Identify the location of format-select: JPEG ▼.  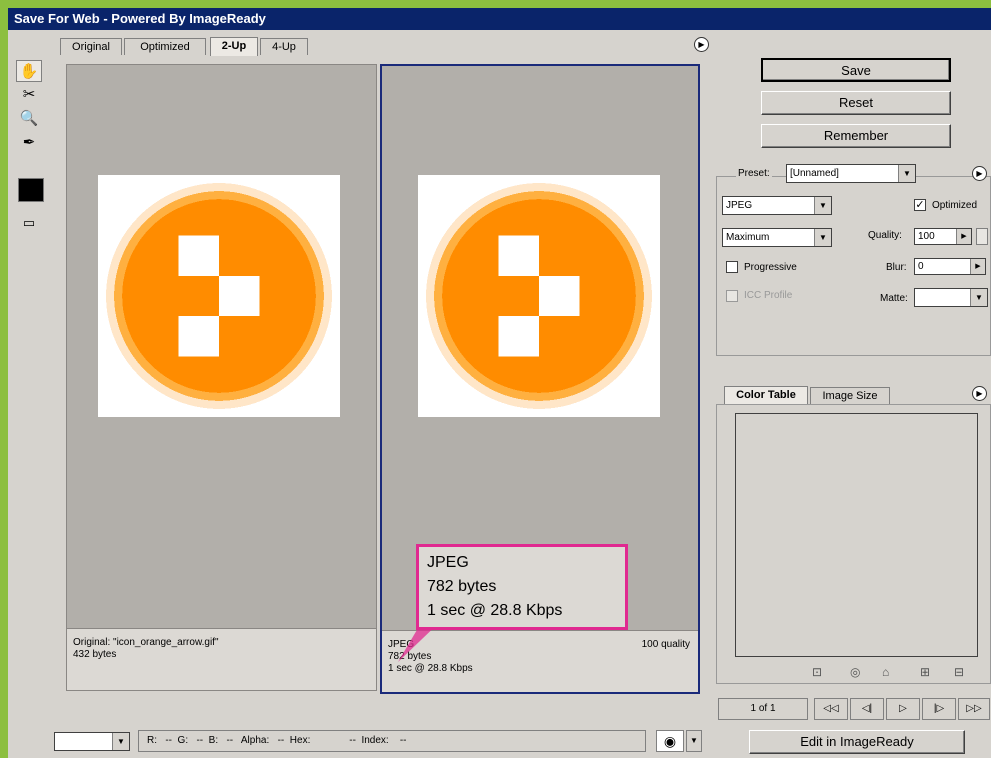
(777, 205).